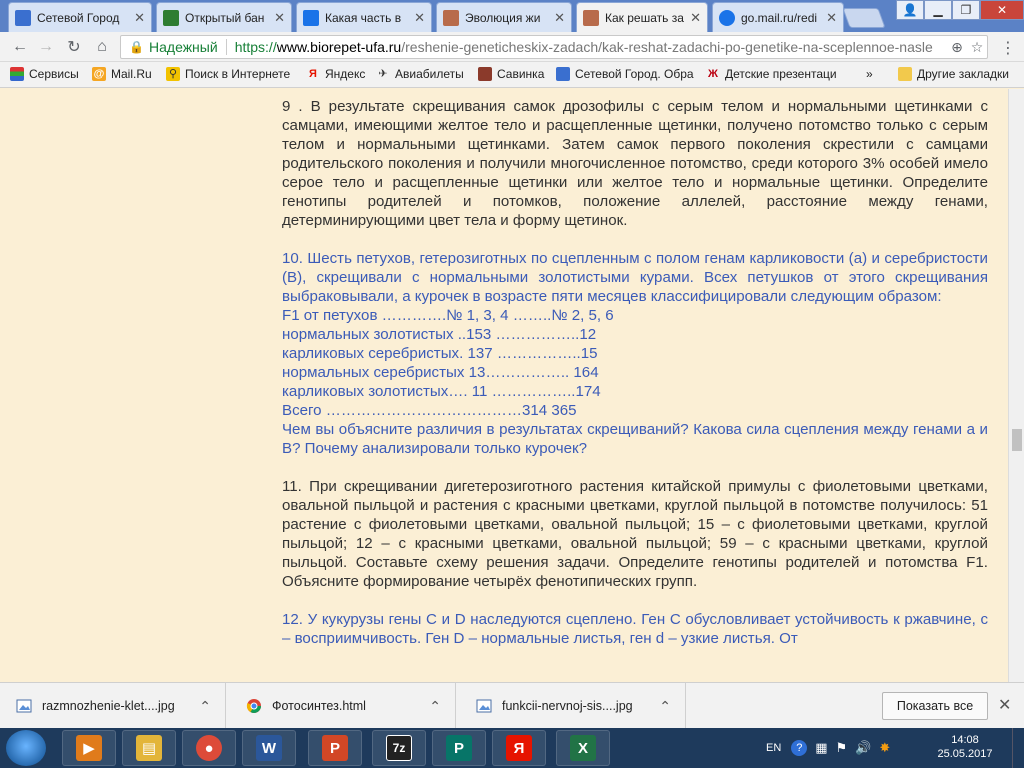 Image resolution: width=1024 pixels, height=768 pixels. What do you see at coordinates (74, 47) in the screenshot?
I see `reload-button: ↻` at bounding box center [74, 47].